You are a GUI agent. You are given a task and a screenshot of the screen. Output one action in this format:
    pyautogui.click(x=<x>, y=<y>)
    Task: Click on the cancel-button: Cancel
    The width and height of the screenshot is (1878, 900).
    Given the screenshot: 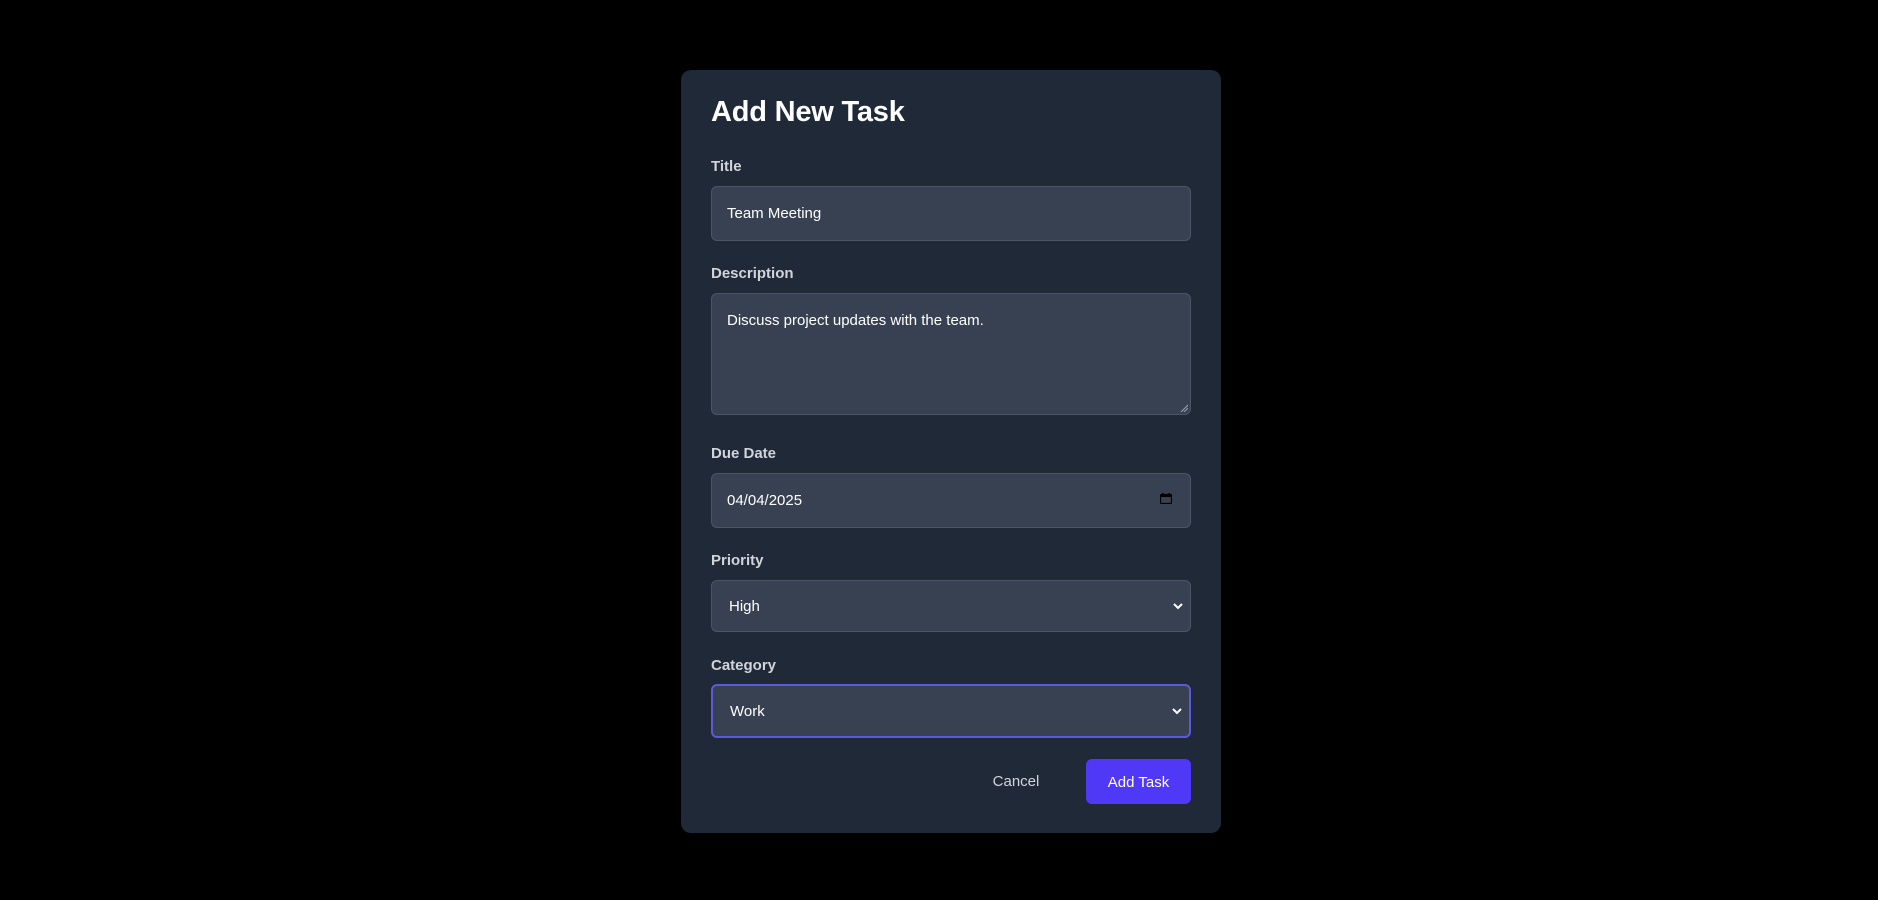 What is the action you would take?
    pyautogui.click(x=1016, y=781)
    